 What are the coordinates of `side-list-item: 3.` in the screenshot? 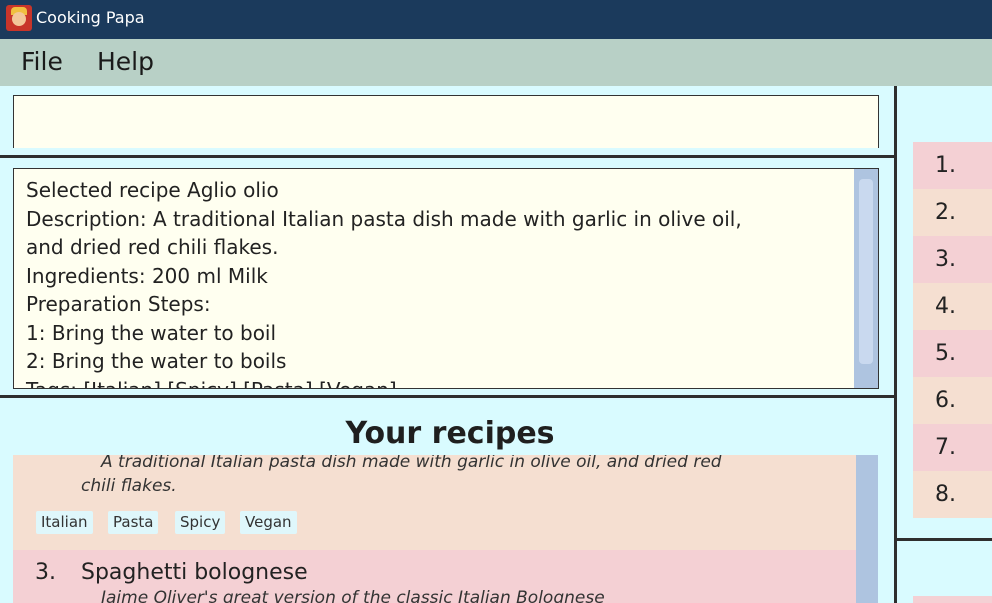 It's located at (952, 259).